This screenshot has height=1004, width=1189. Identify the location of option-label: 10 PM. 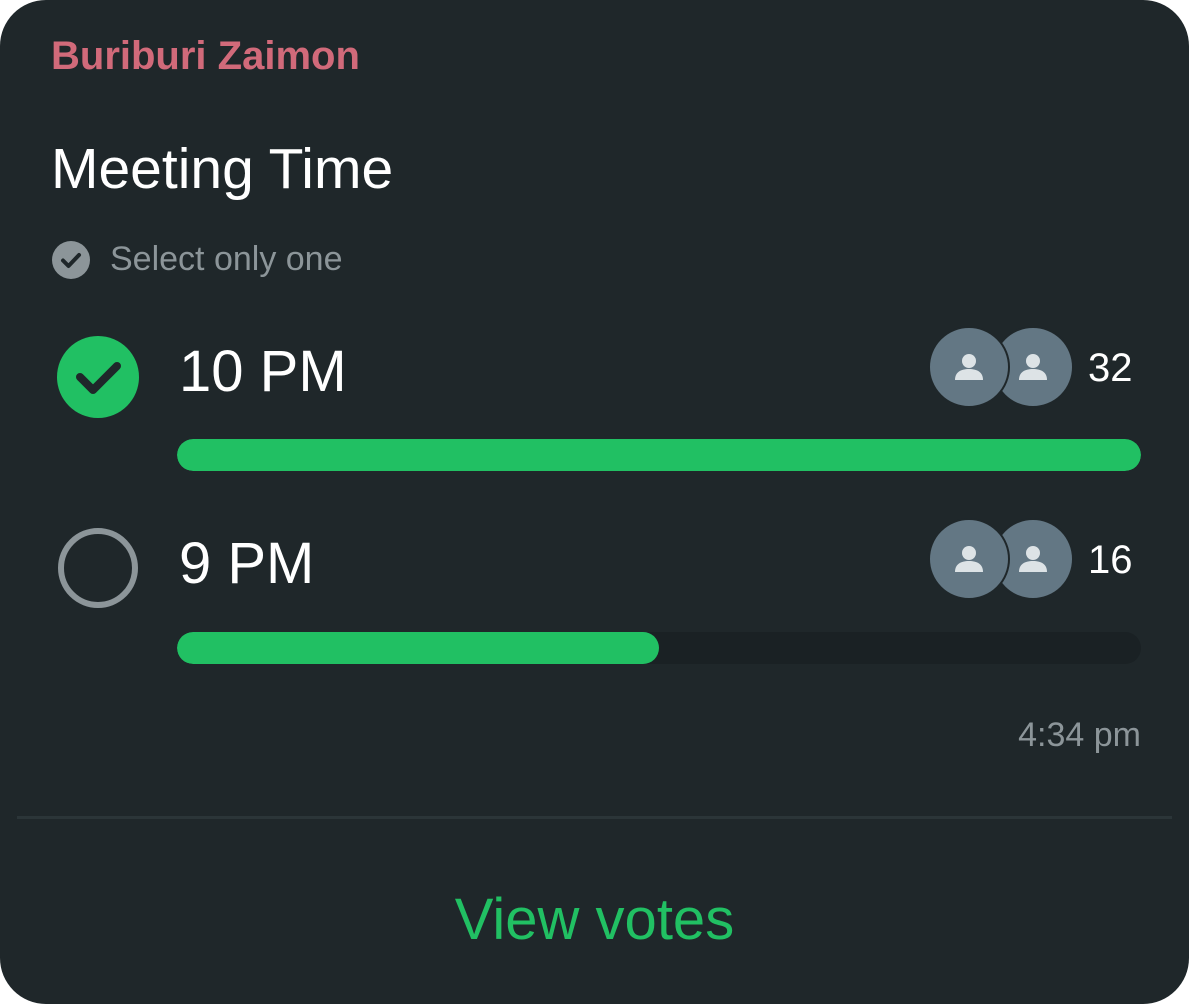
(263, 371).